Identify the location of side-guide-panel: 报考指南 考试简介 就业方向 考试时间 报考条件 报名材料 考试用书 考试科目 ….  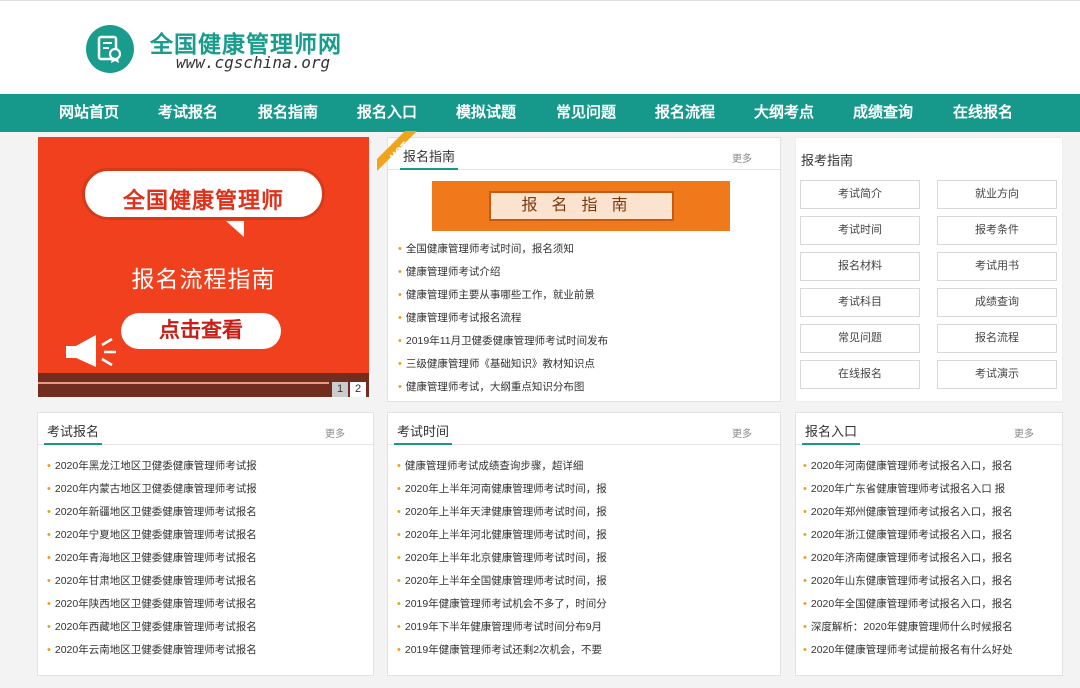
(929, 269).